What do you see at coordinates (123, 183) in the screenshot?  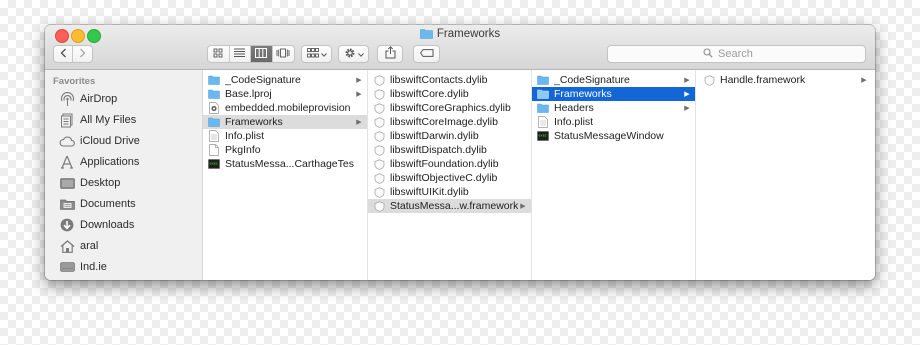 I see `sidebar-item-desktop: Desktop` at bounding box center [123, 183].